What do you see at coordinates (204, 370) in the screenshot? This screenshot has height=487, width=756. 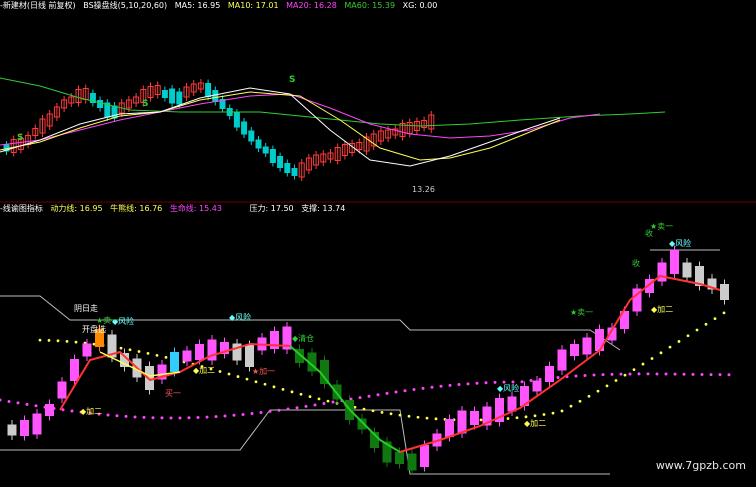 I see `label-add-two-2: ◆加二` at bounding box center [204, 370].